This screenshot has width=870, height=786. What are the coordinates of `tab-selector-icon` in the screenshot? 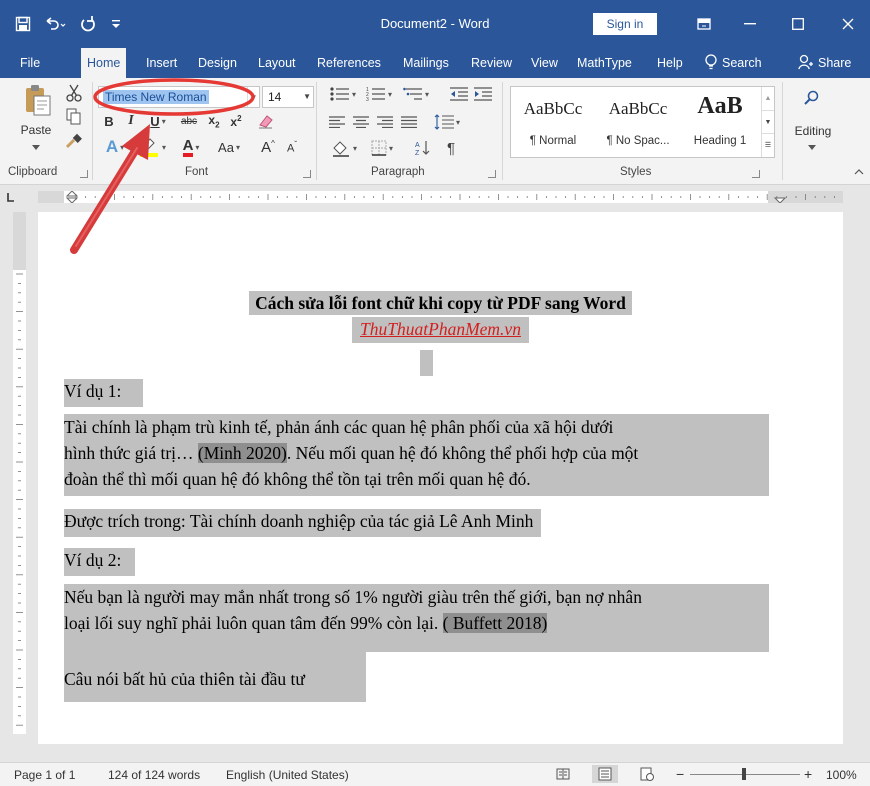 It's located at (11, 197).